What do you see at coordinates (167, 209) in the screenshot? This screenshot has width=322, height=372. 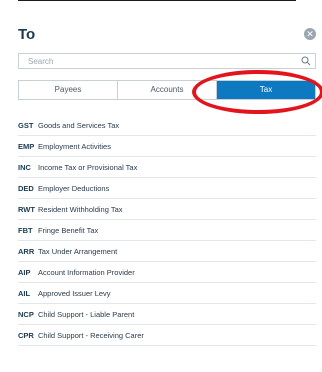 I see `list-item: RWT Resident Withholding Tax` at bounding box center [167, 209].